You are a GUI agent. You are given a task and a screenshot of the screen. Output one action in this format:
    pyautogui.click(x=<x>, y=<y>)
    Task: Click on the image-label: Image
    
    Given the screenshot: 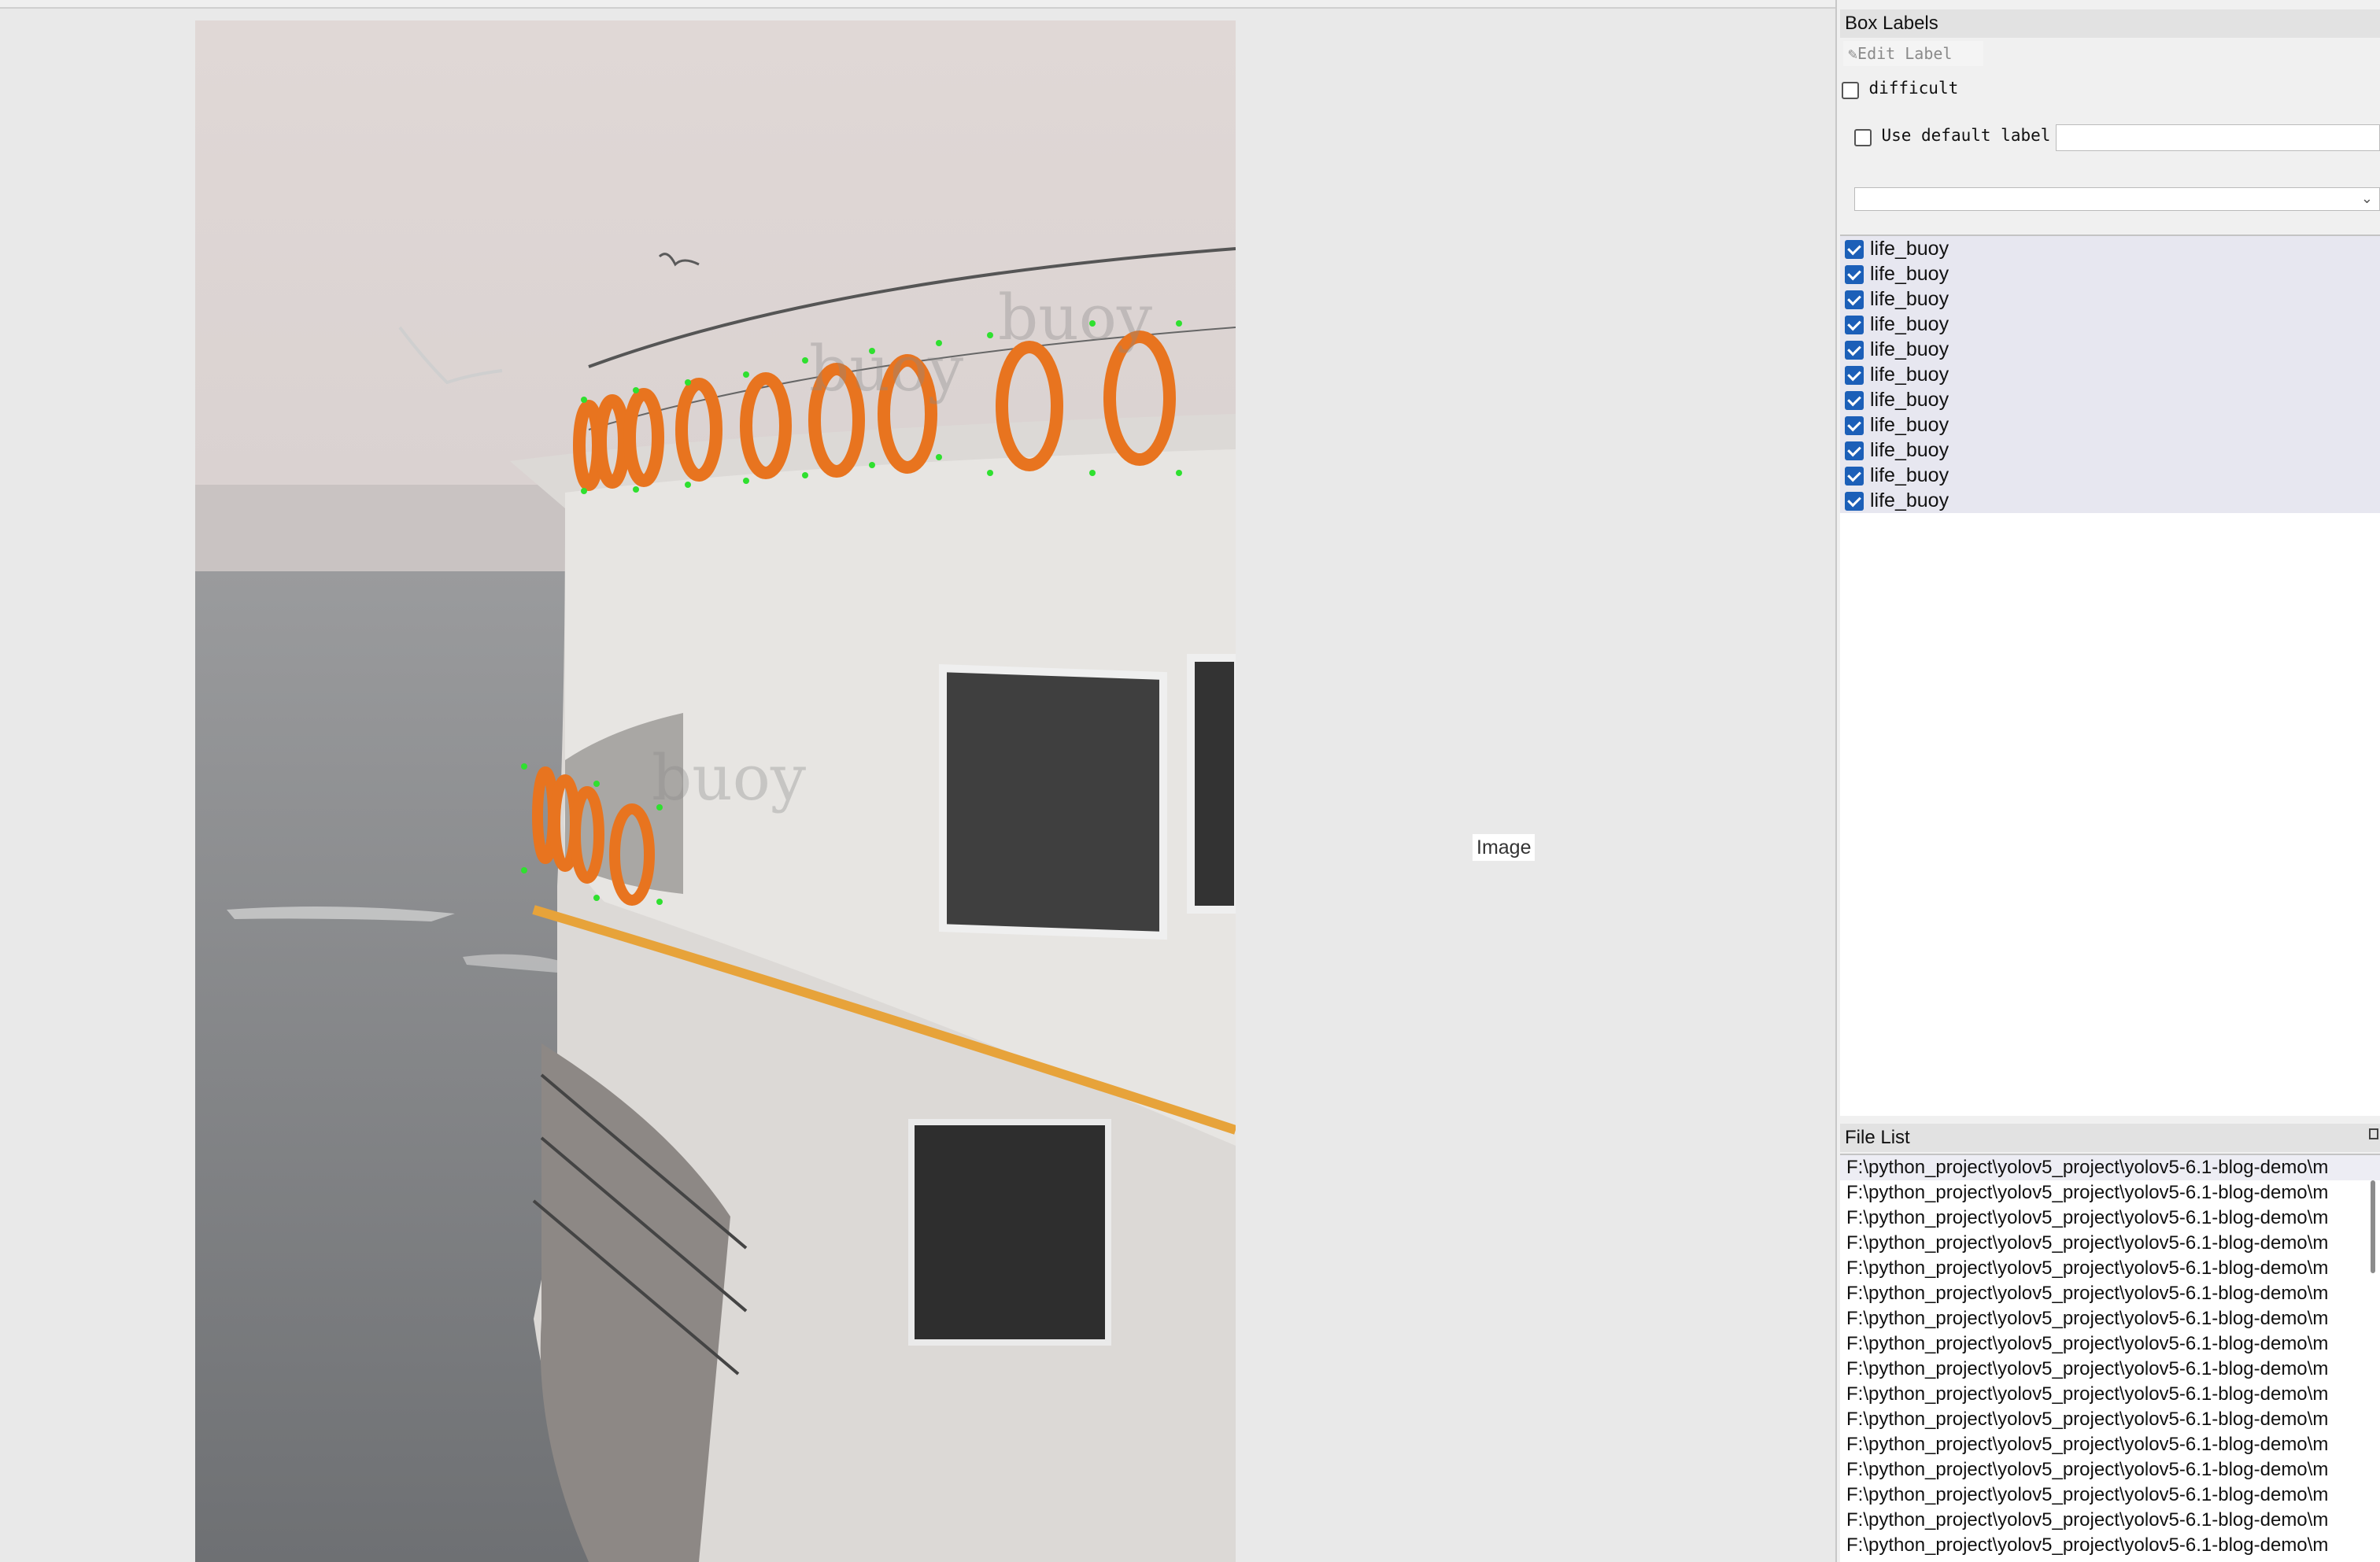 What is the action you would take?
    pyautogui.click(x=1504, y=848)
    